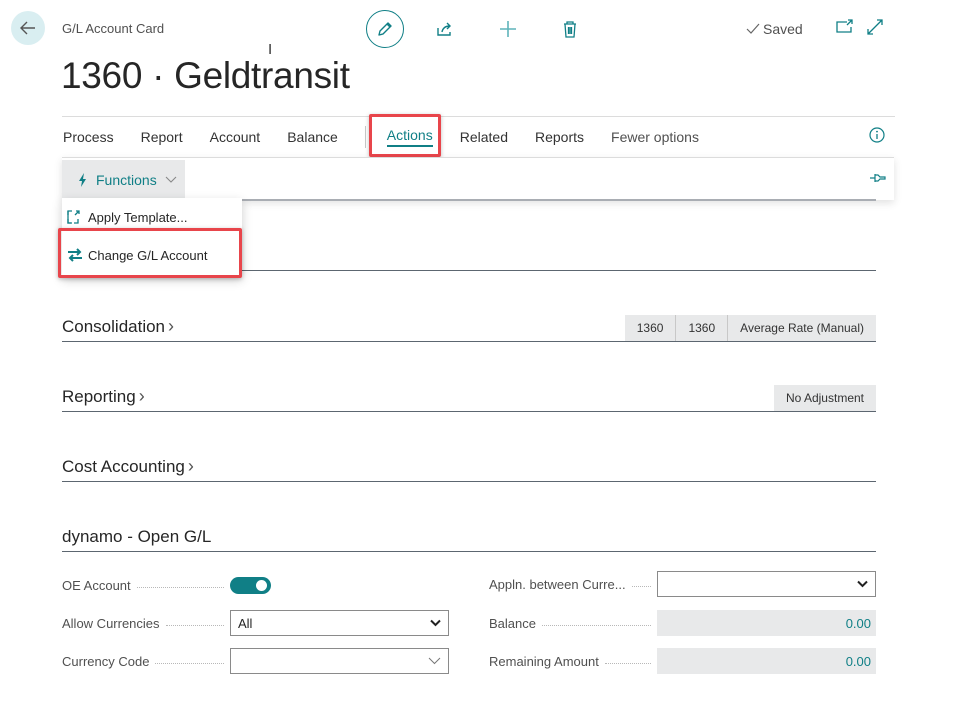 Image resolution: width=958 pixels, height=703 pixels. I want to click on pin-icon, so click(878, 178).